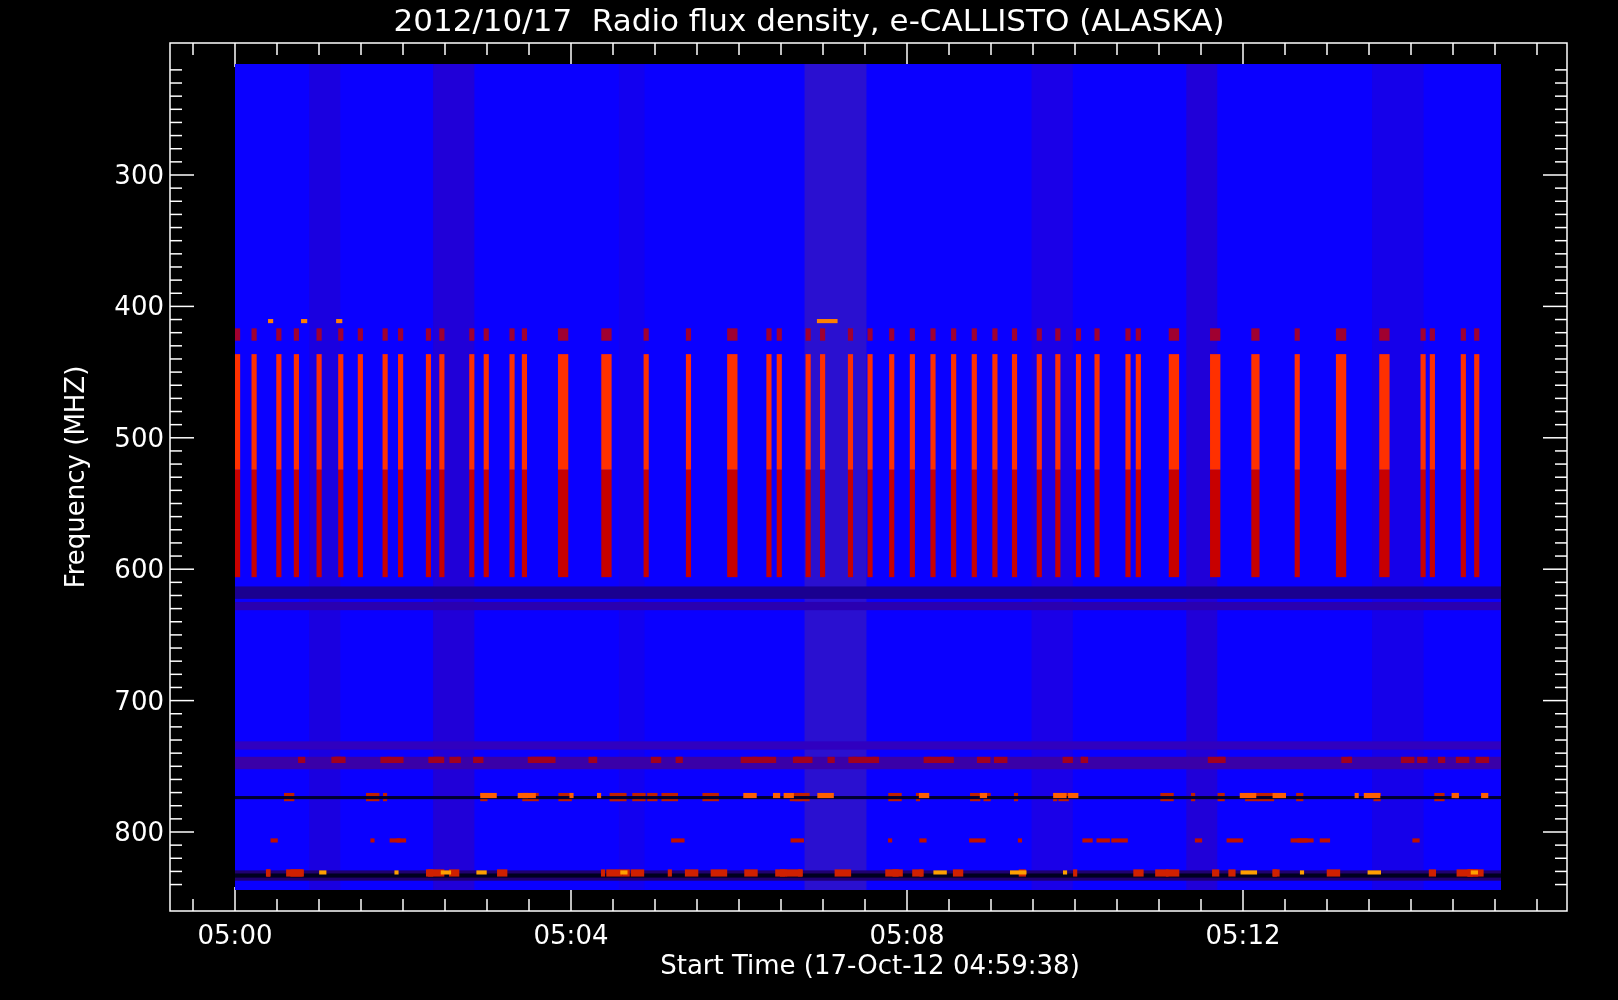 The height and width of the screenshot is (1000, 1618). I want to click on y-tick-label: 700, so click(138, 700).